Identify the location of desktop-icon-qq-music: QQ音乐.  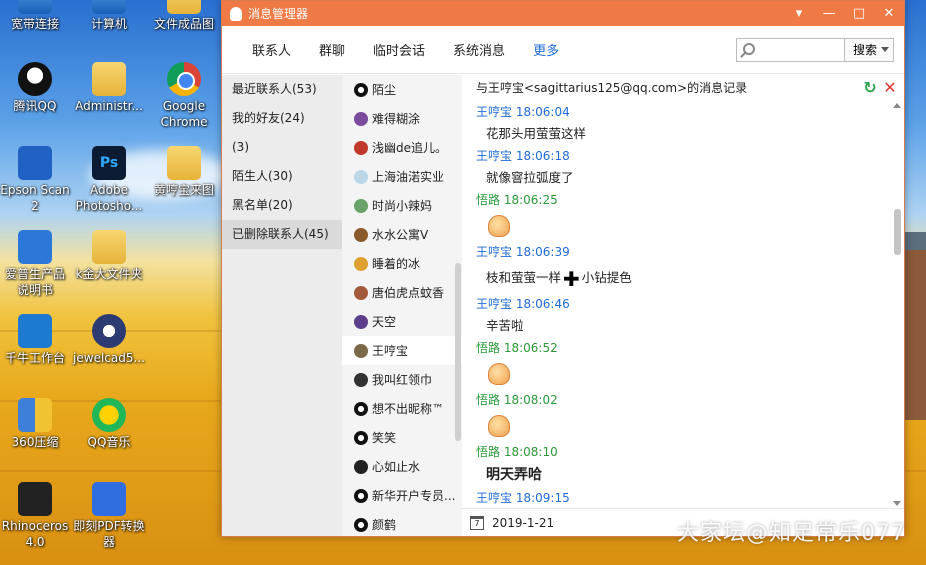
(109, 424).